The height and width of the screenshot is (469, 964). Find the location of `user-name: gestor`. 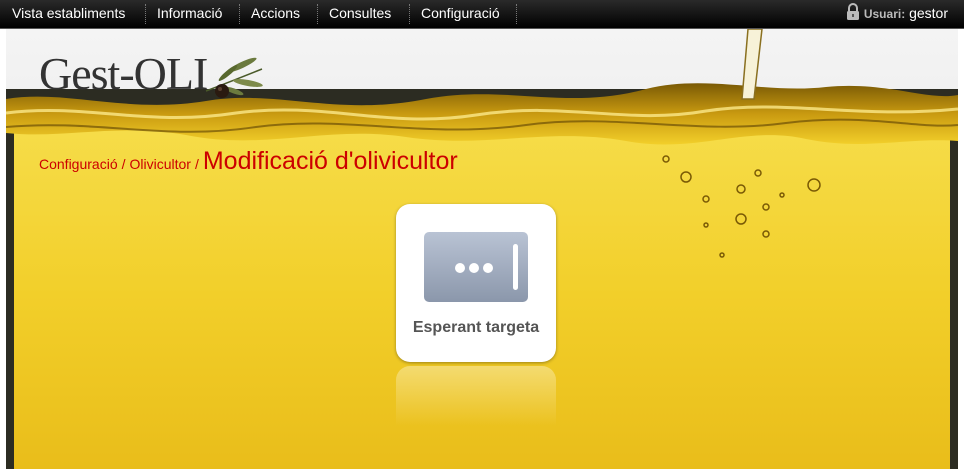

user-name: gestor is located at coordinates (928, 13).